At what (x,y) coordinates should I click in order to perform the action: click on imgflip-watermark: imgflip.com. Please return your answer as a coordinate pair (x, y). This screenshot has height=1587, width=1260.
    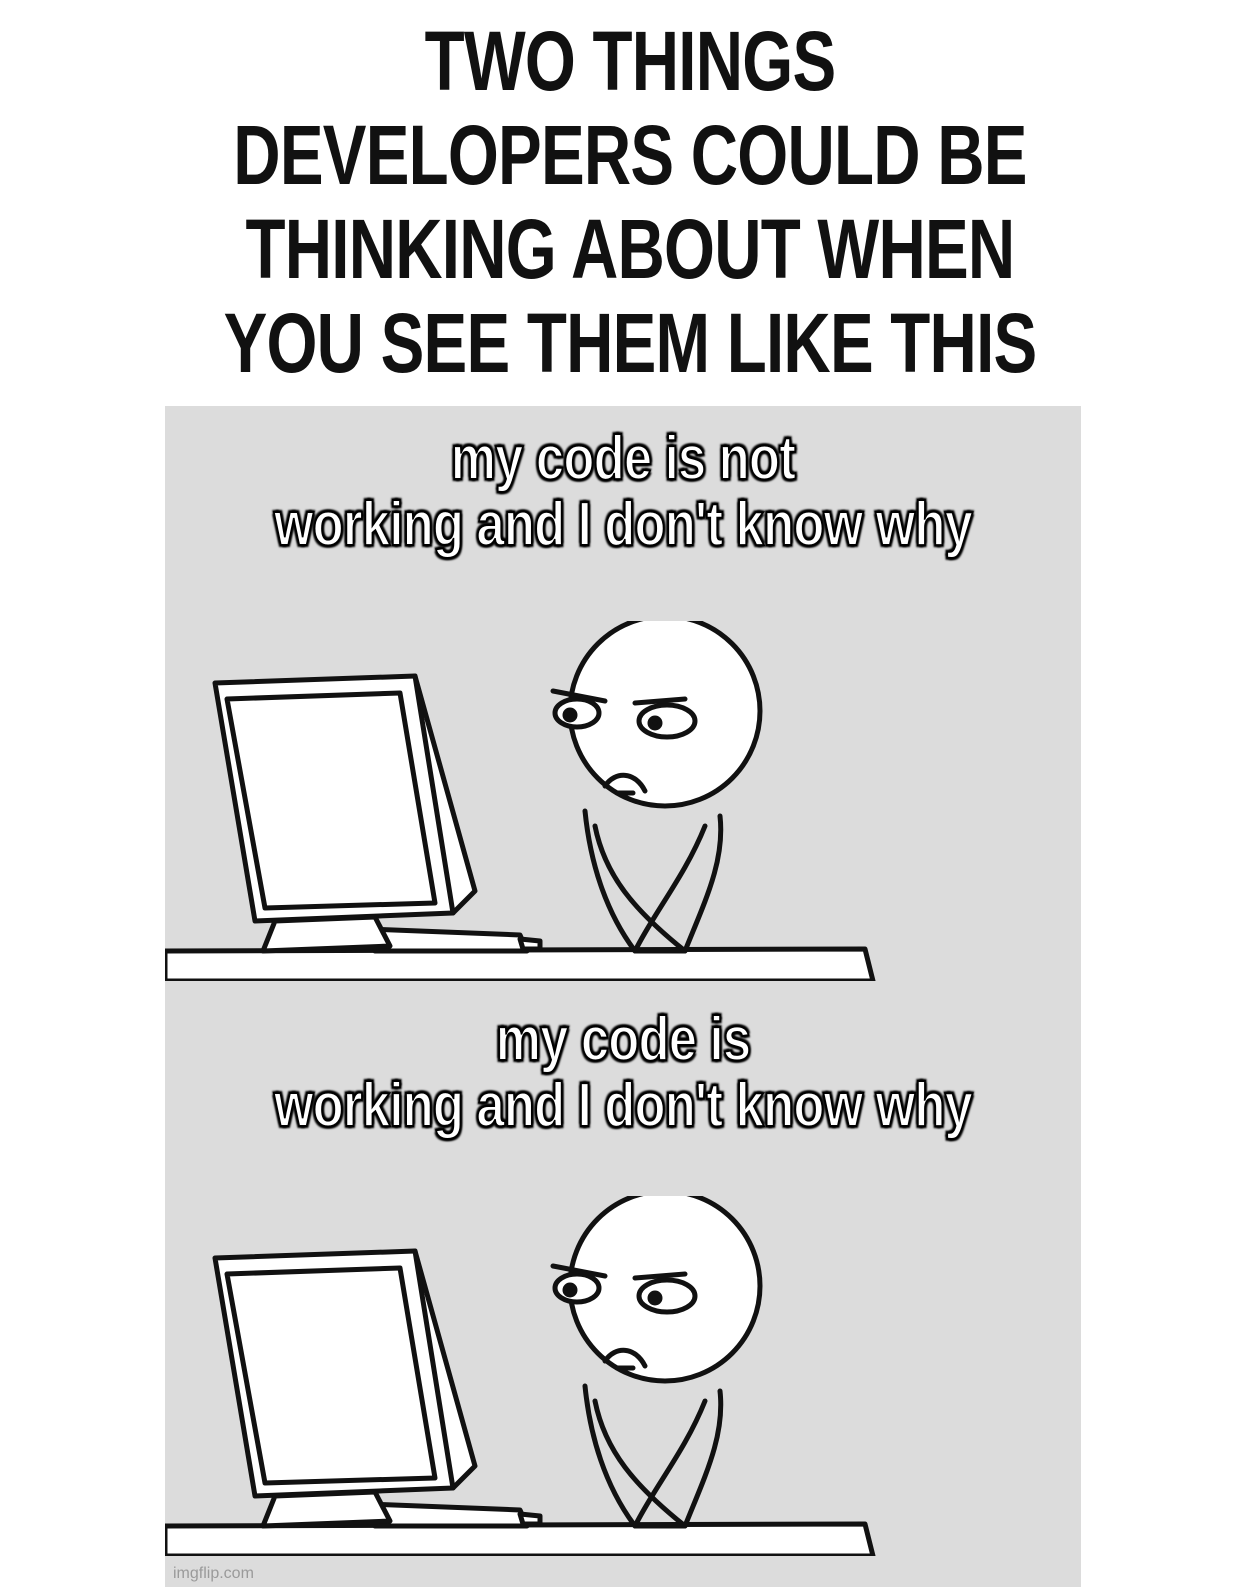
    Looking at the image, I should click on (213, 1573).